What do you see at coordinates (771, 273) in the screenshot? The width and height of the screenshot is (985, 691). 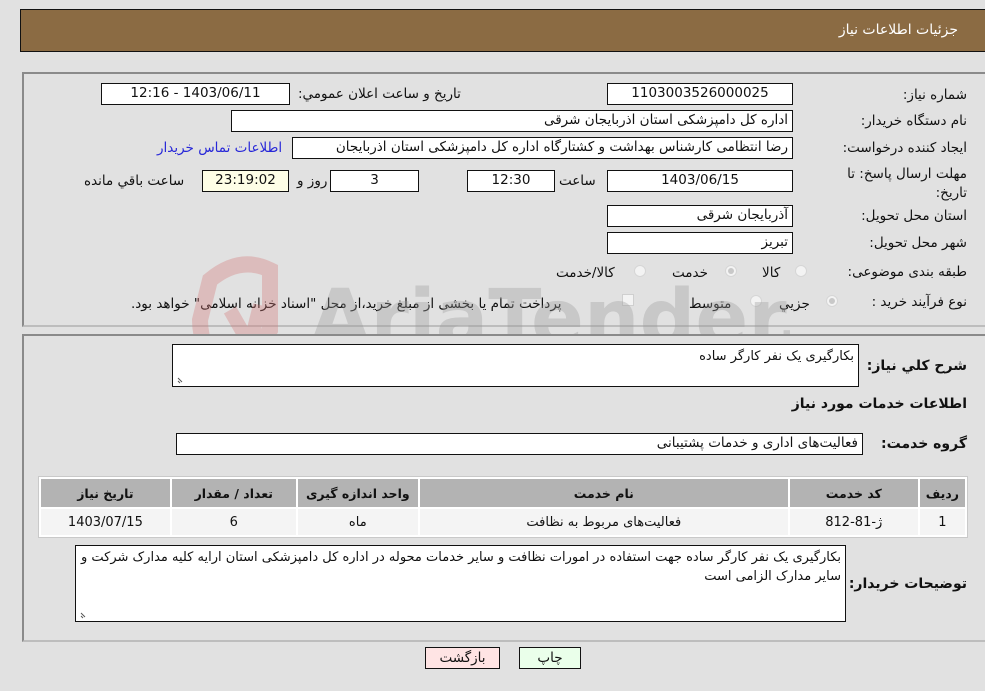 I see `category-option-goods: کالا` at bounding box center [771, 273].